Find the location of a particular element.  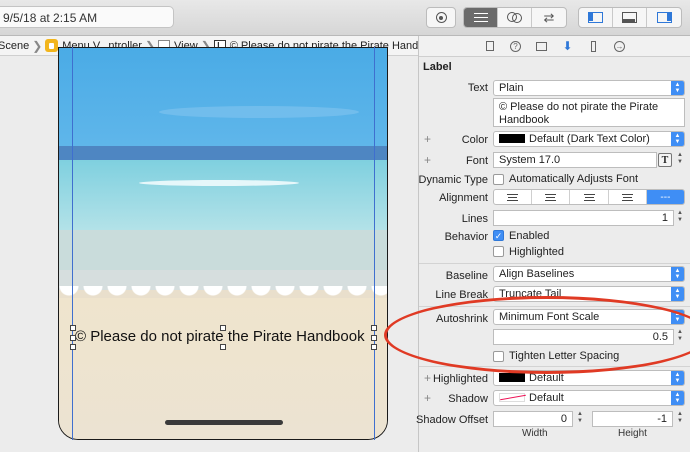

font-field: System 17.0 is located at coordinates (575, 160).